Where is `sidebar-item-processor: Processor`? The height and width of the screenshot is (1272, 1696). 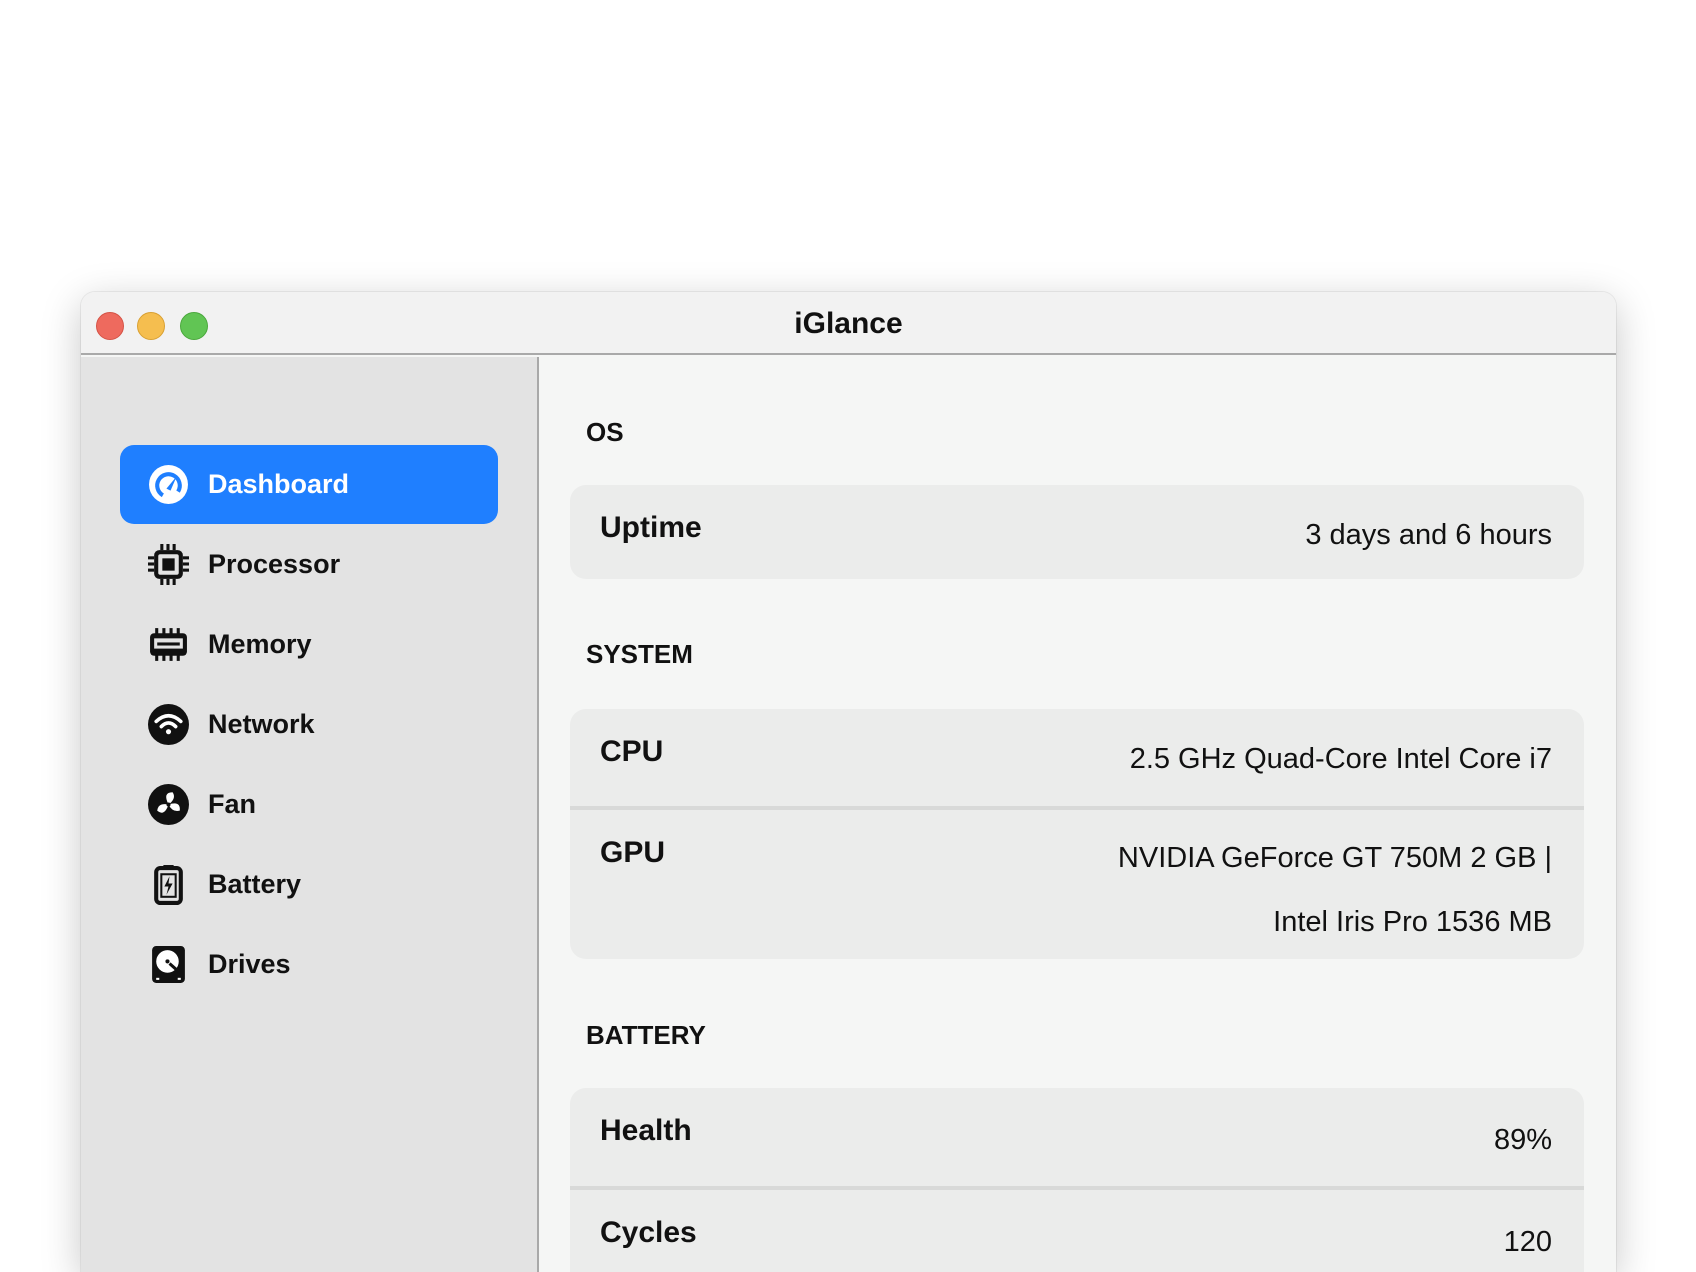
sidebar-item-processor: Processor is located at coordinates (309, 564).